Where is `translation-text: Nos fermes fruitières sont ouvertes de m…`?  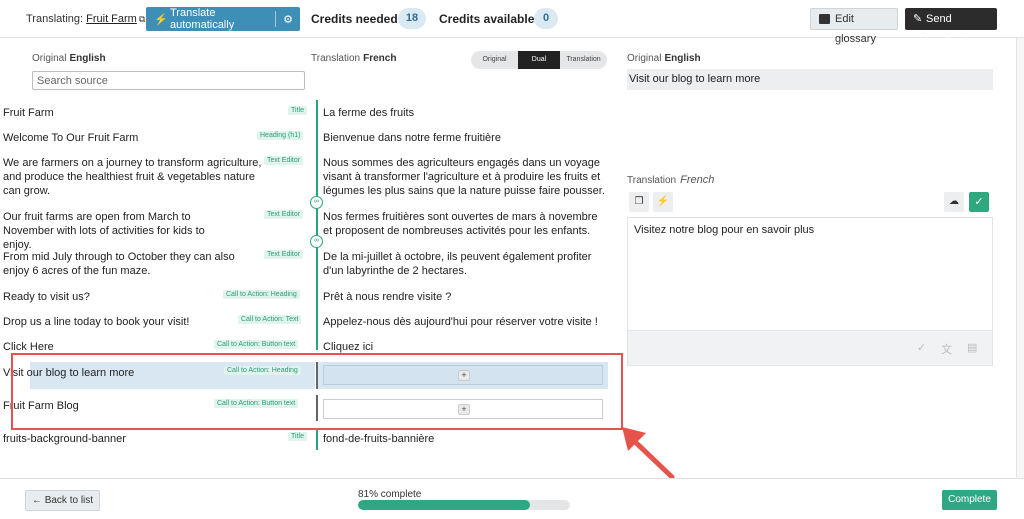
translation-text: Nos fermes fruitières sont ouvertes de m… is located at coordinates (465, 224).